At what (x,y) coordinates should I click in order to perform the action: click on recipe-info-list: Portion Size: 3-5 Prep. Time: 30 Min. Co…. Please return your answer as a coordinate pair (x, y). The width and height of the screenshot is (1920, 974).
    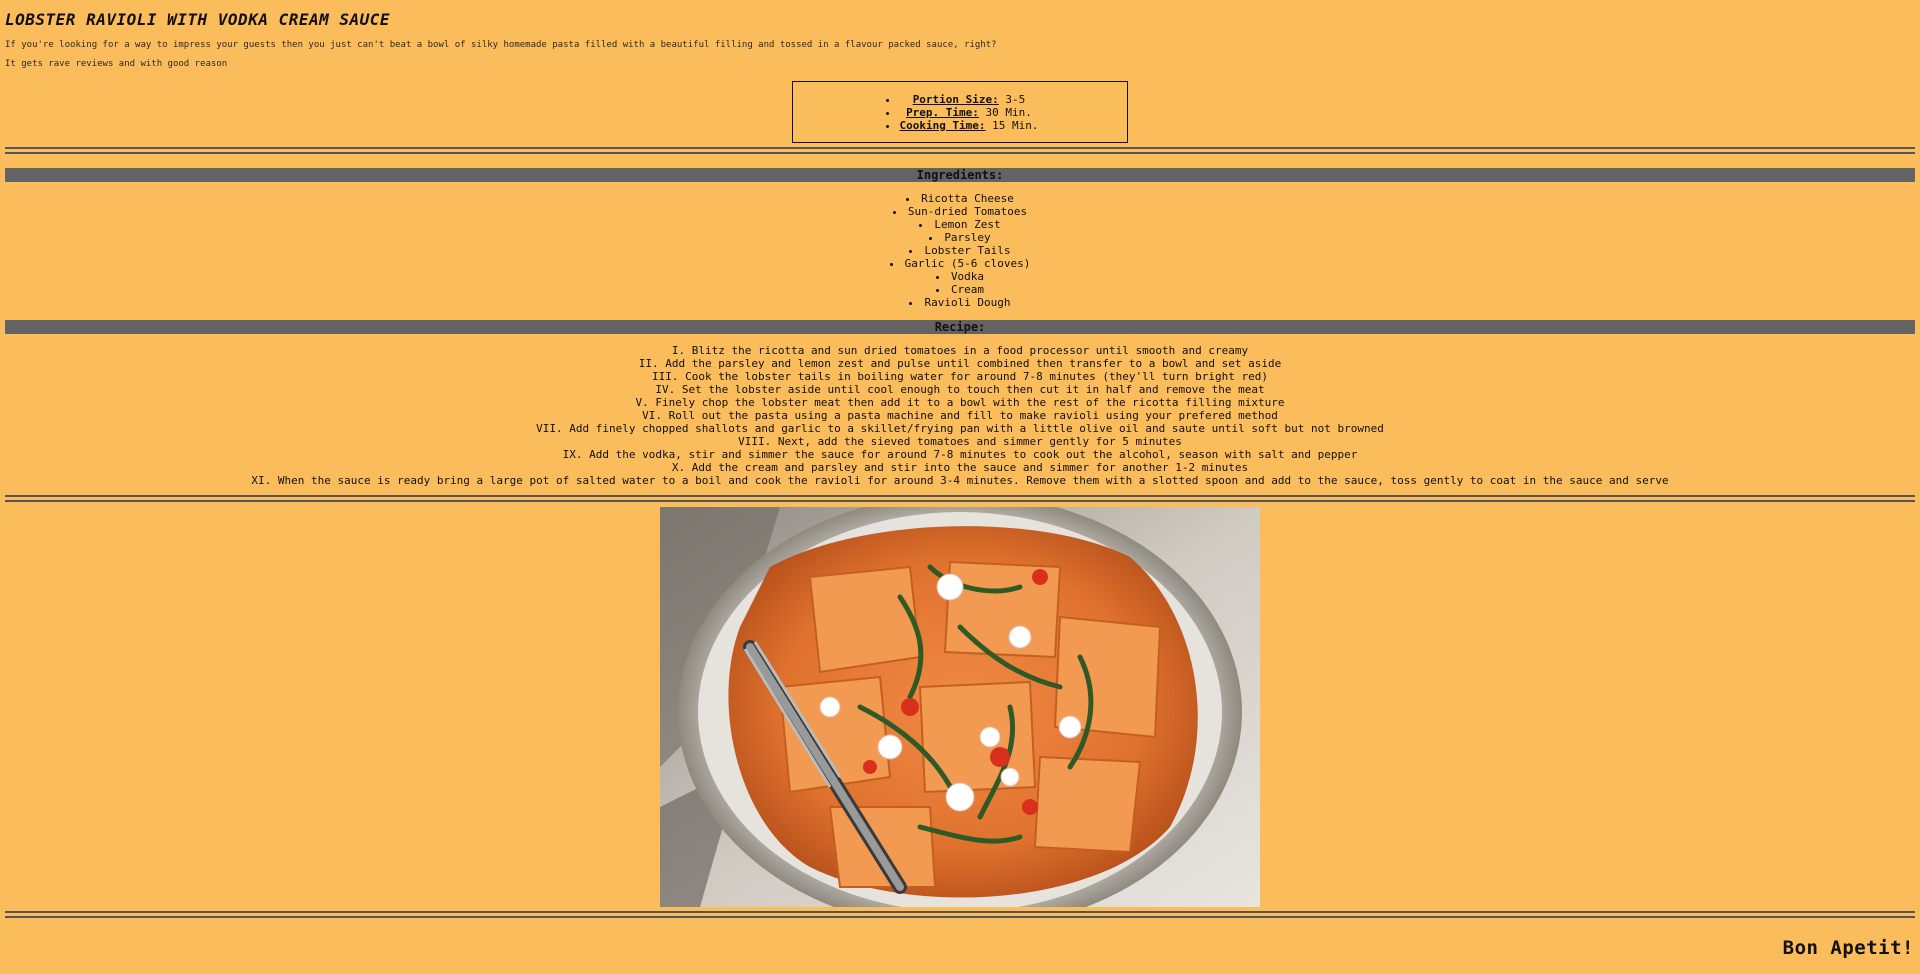
    Looking at the image, I should click on (959, 112).